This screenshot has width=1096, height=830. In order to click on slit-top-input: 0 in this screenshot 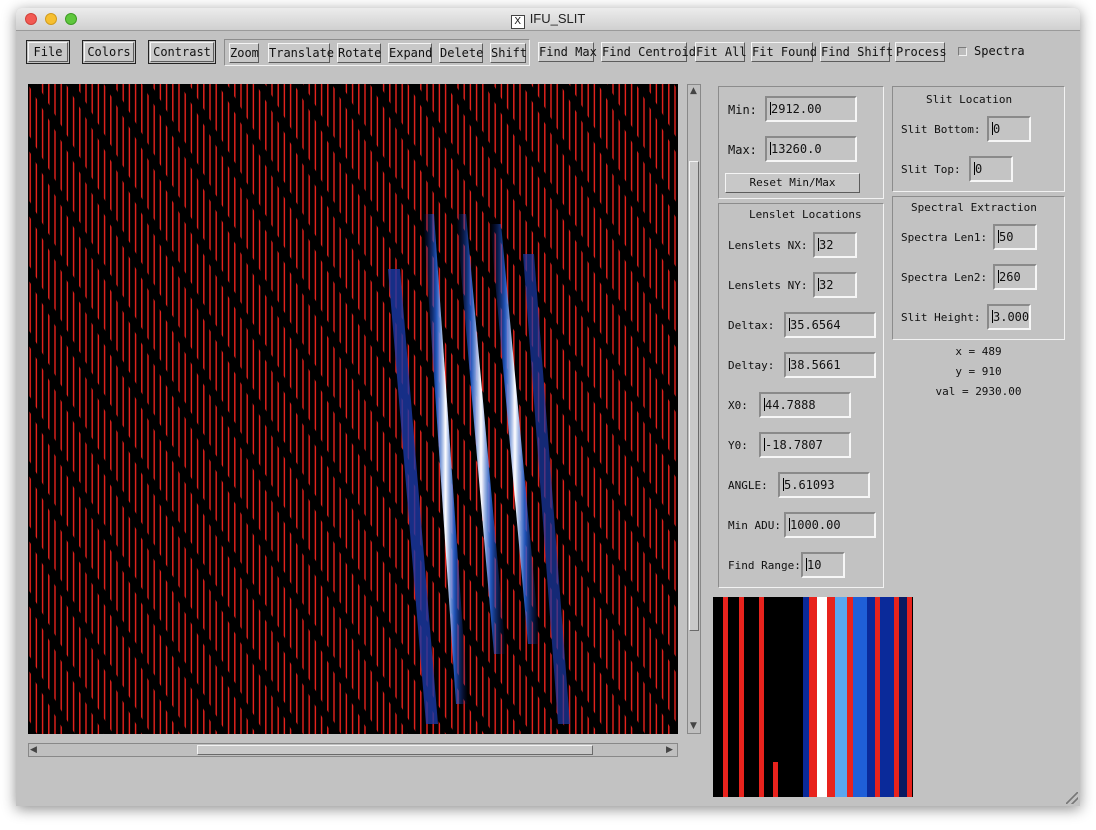, I will do `click(991, 169)`.